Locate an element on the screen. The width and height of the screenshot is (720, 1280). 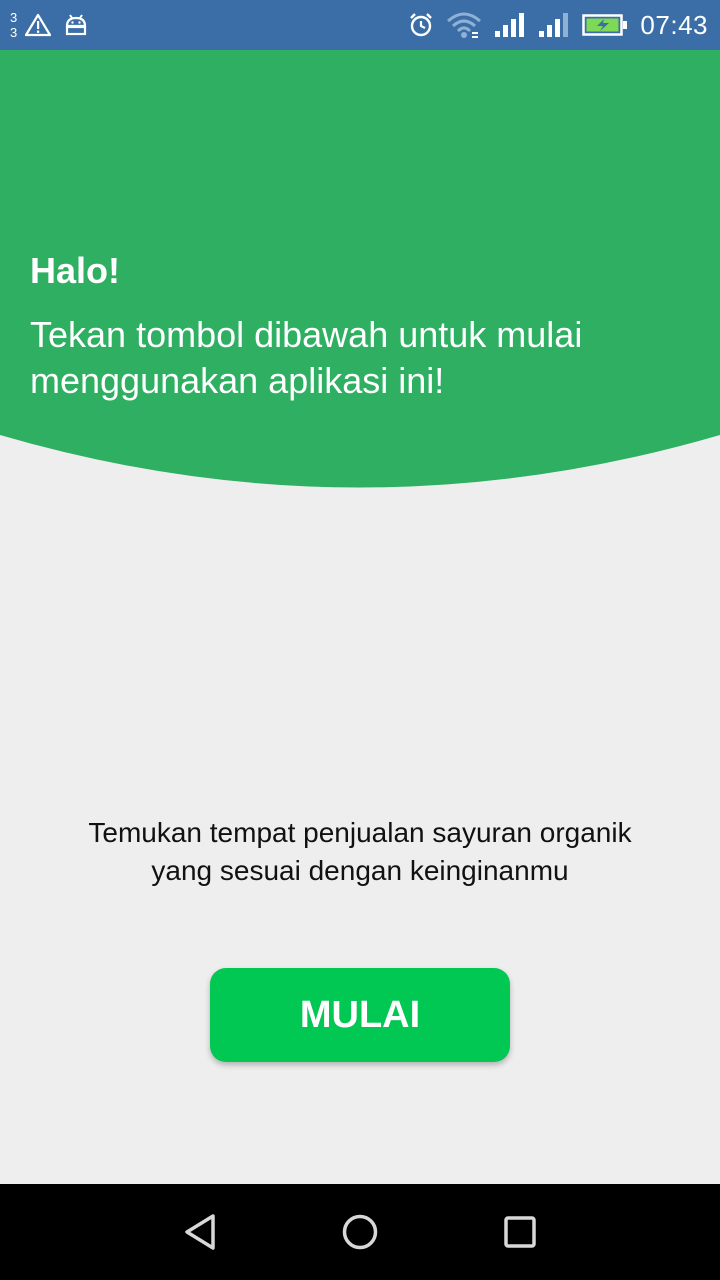
battery-charging-icon is located at coordinates (605, 25).